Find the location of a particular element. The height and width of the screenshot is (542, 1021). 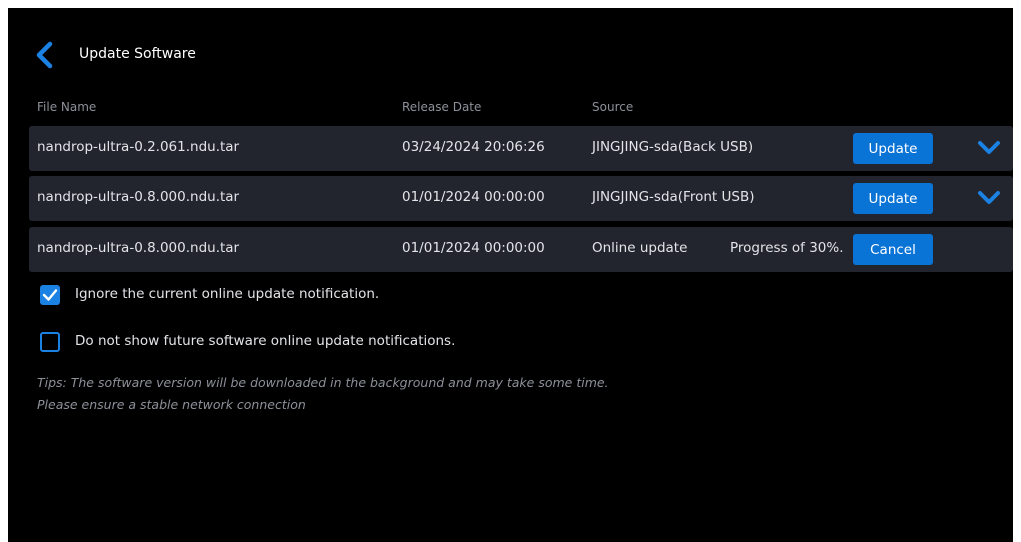

page-title: Update Software is located at coordinates (137, 54).